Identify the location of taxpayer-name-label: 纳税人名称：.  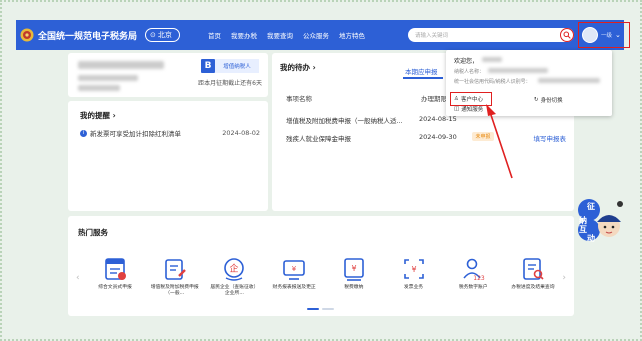
(469, 72).